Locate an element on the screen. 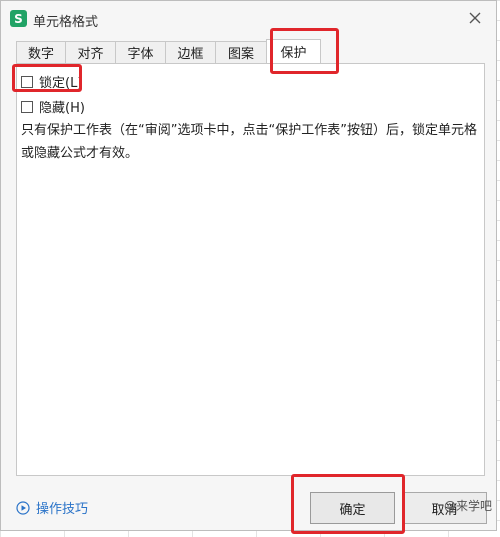 This screenshot has height=537, width=500. hidden-checkbox is located at coordinates (27, 106).